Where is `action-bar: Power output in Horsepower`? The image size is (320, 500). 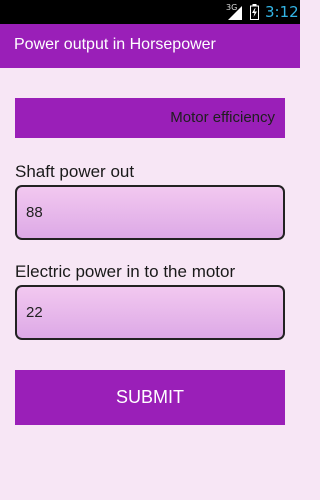 action-bar: Power output in Horsepower is located at coordinates (150, 46).